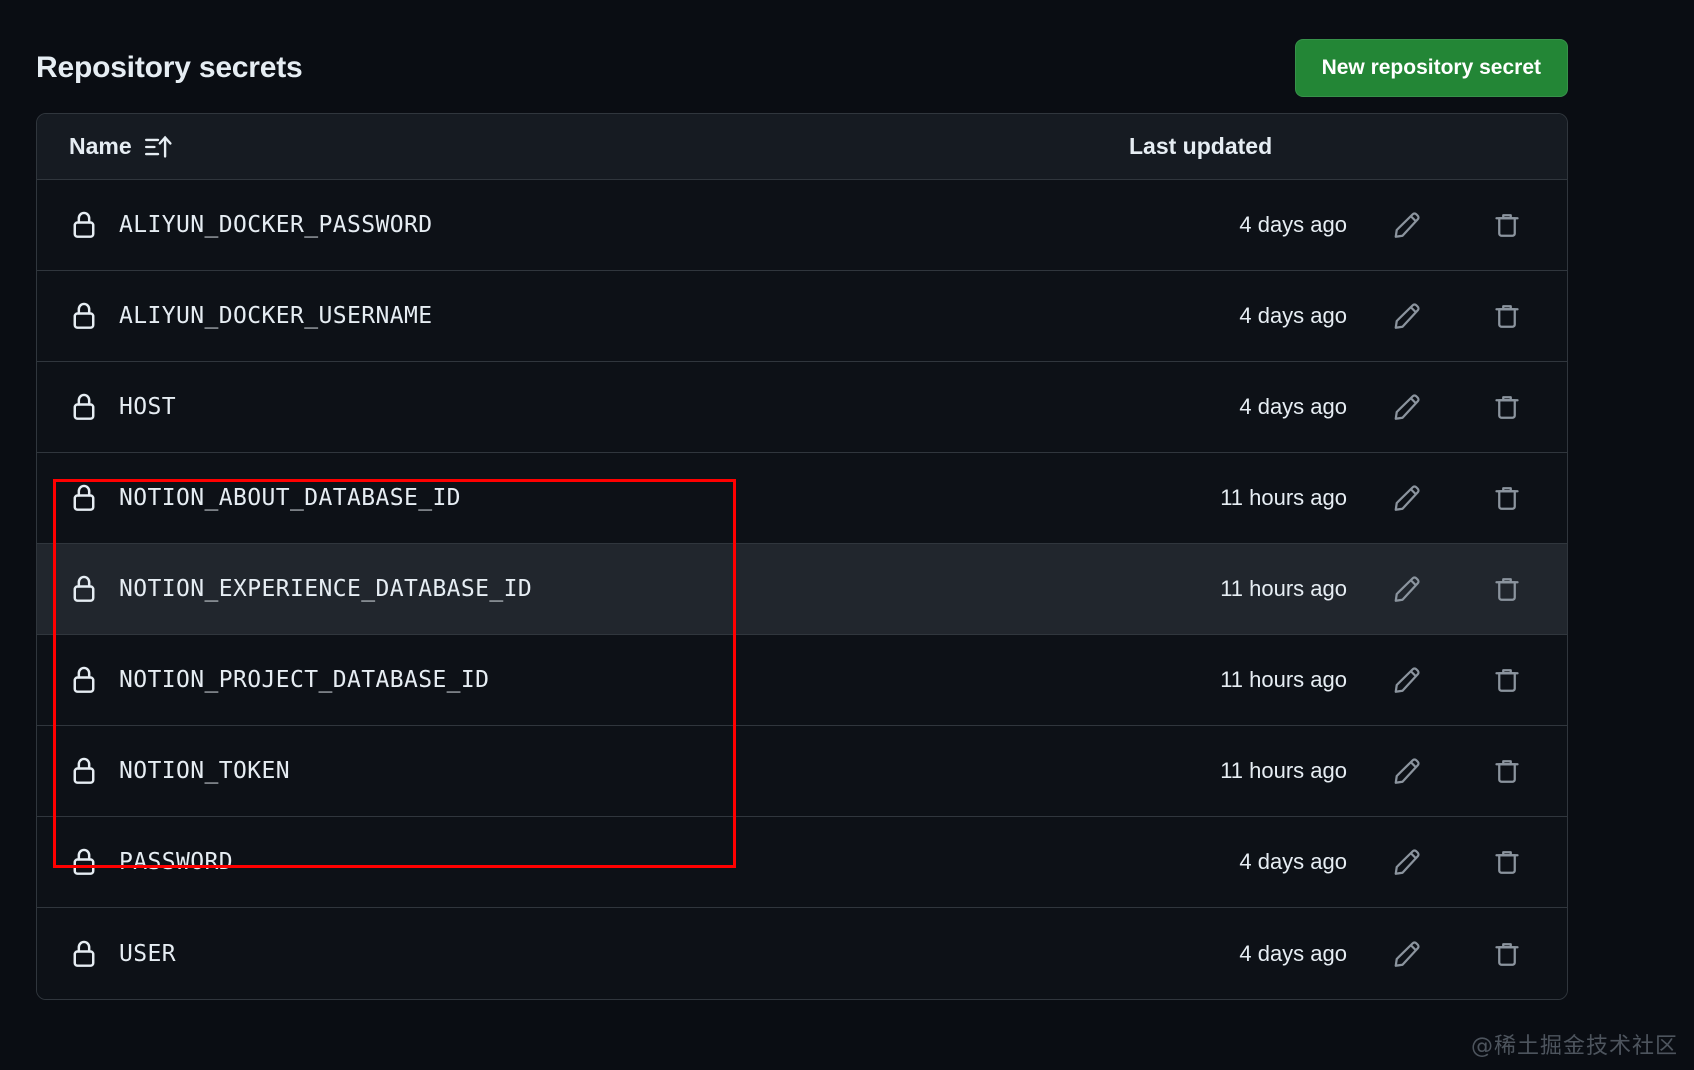  Describe the element at coordinates (276, 225) in the screenshot. I see `secret-name: ALIYUN_DOCKER_PASSWORD` at that location.